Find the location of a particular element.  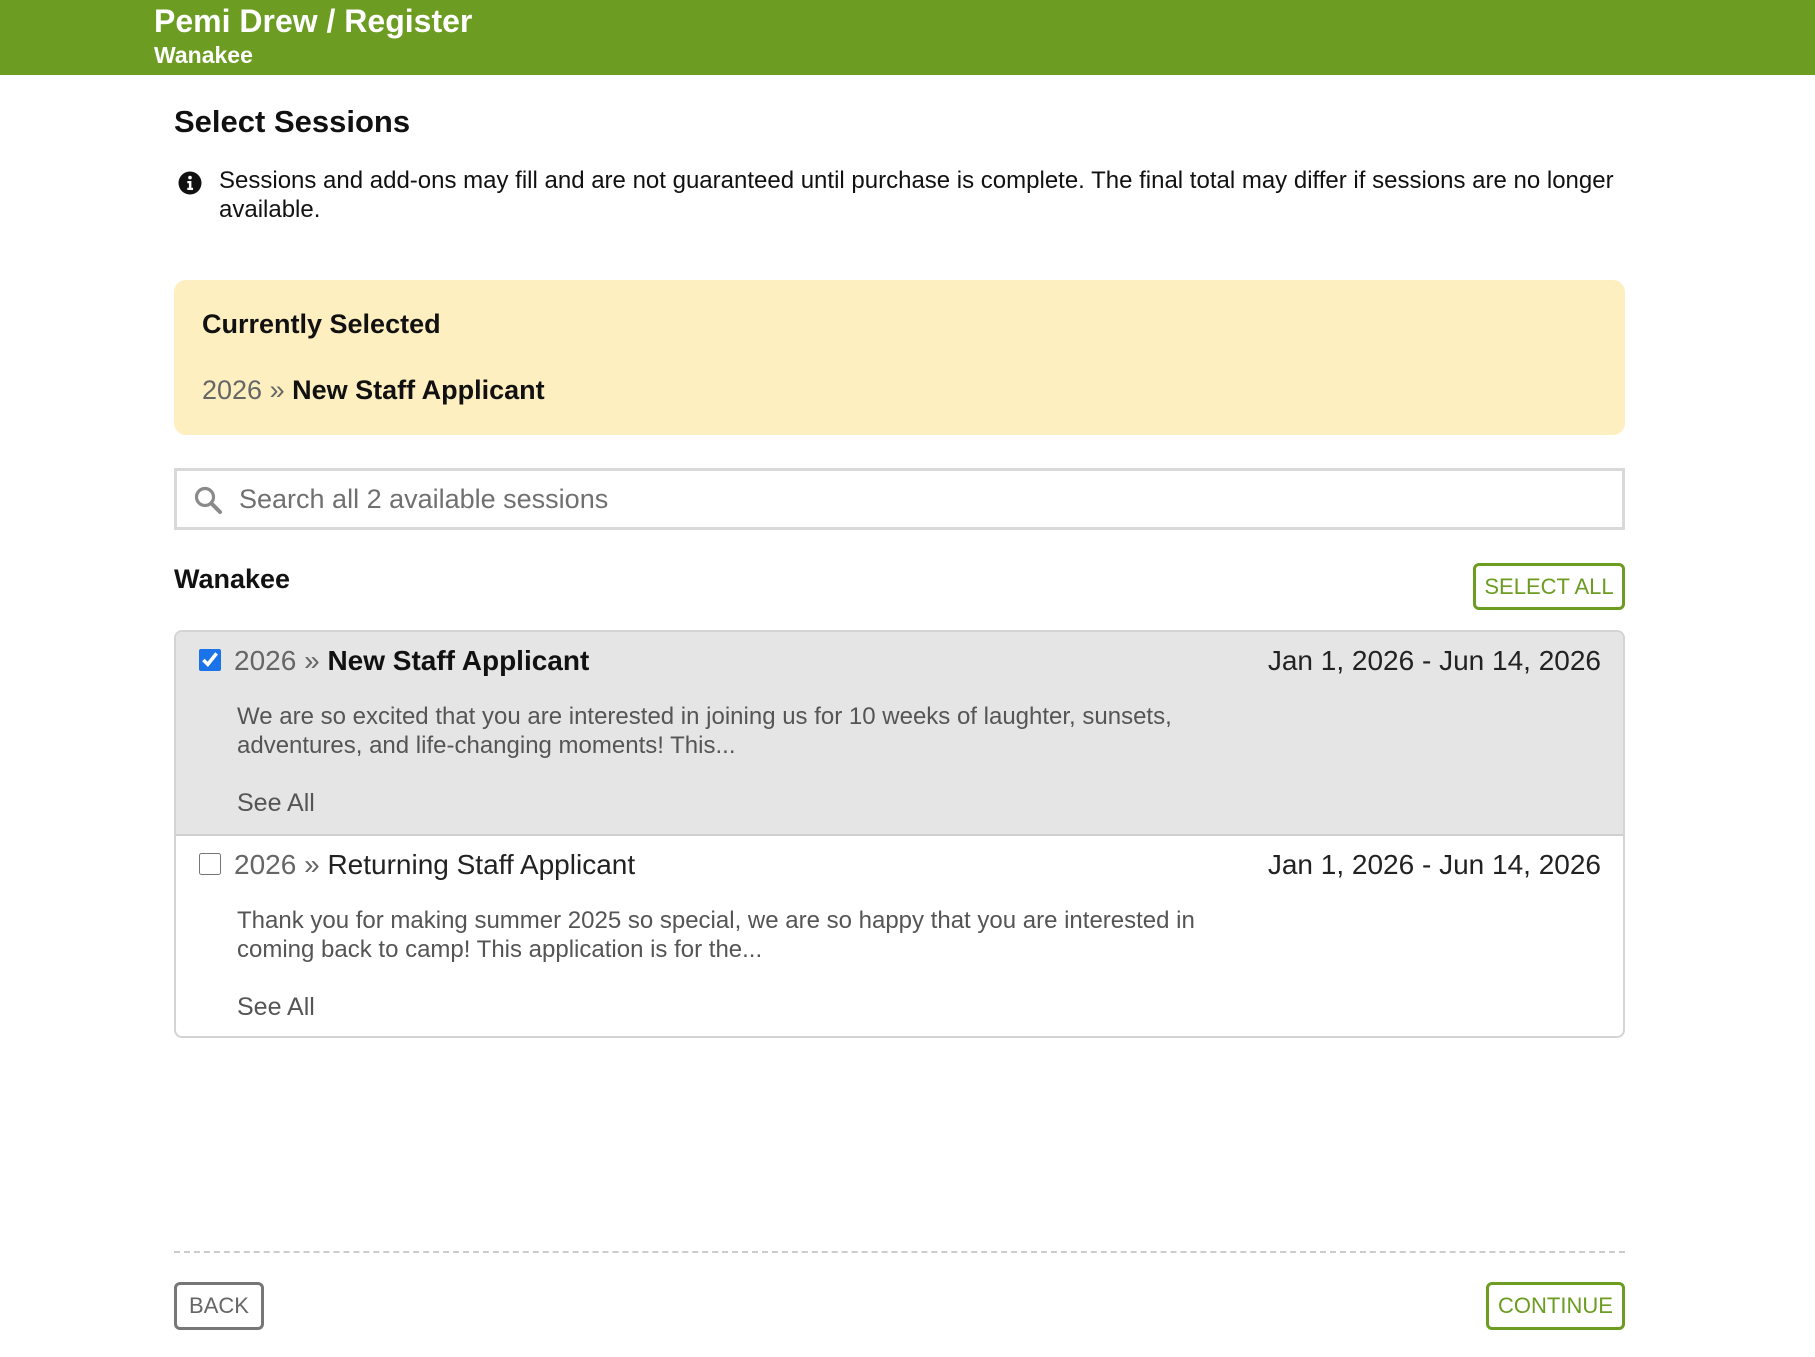

session-title: 2026 » New Staff Applicant is located at coordinates (411, 661).